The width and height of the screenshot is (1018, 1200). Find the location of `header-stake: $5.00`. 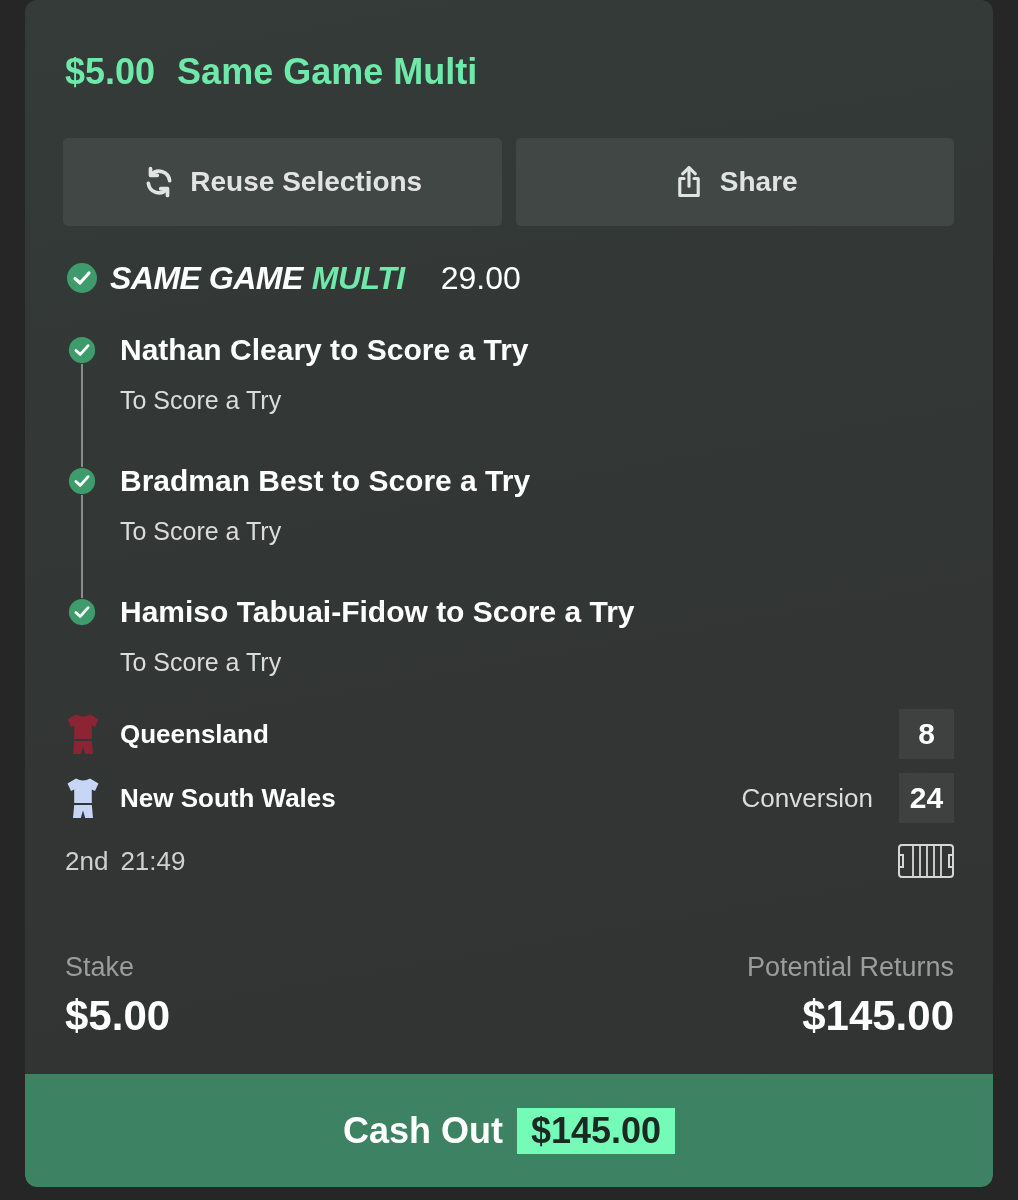

header-stake: $5.00 is located at coordinates (110, 72).